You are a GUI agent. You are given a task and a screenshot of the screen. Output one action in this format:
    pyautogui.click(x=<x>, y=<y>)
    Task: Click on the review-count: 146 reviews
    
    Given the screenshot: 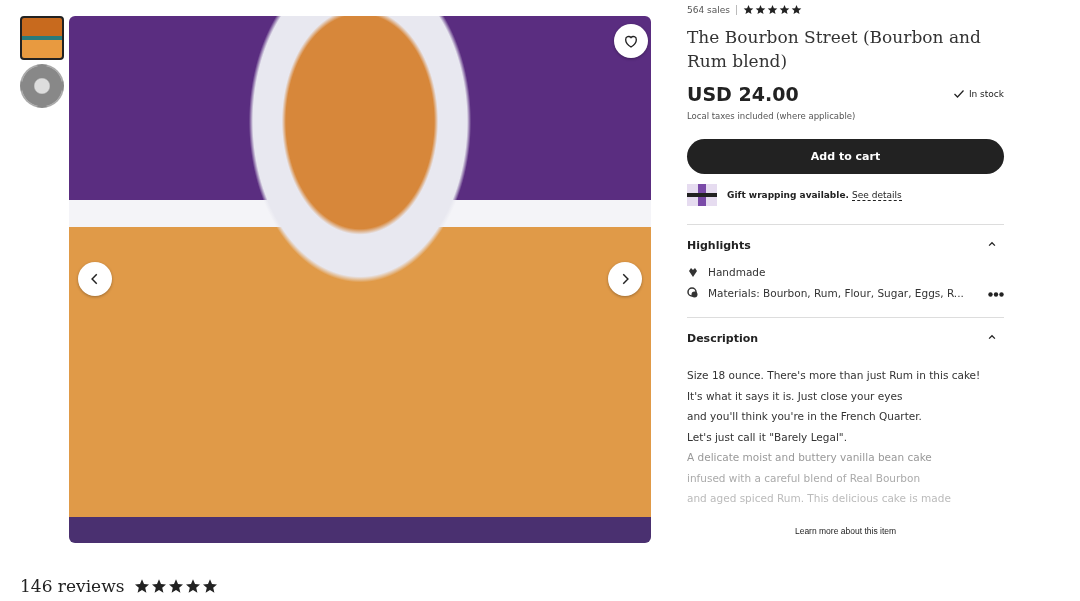 What is the action you would take?
    pyautogui.click(x=72, y=586)
    